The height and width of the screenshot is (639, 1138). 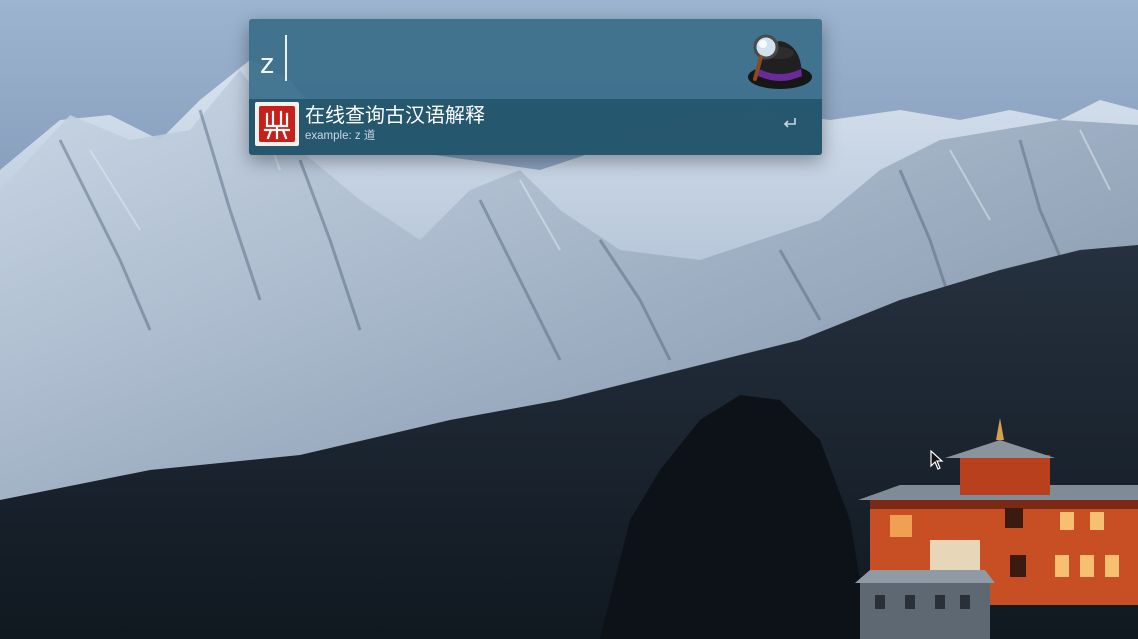 I want to click on dictionary-seal-icon, so click(x=277, y=124).